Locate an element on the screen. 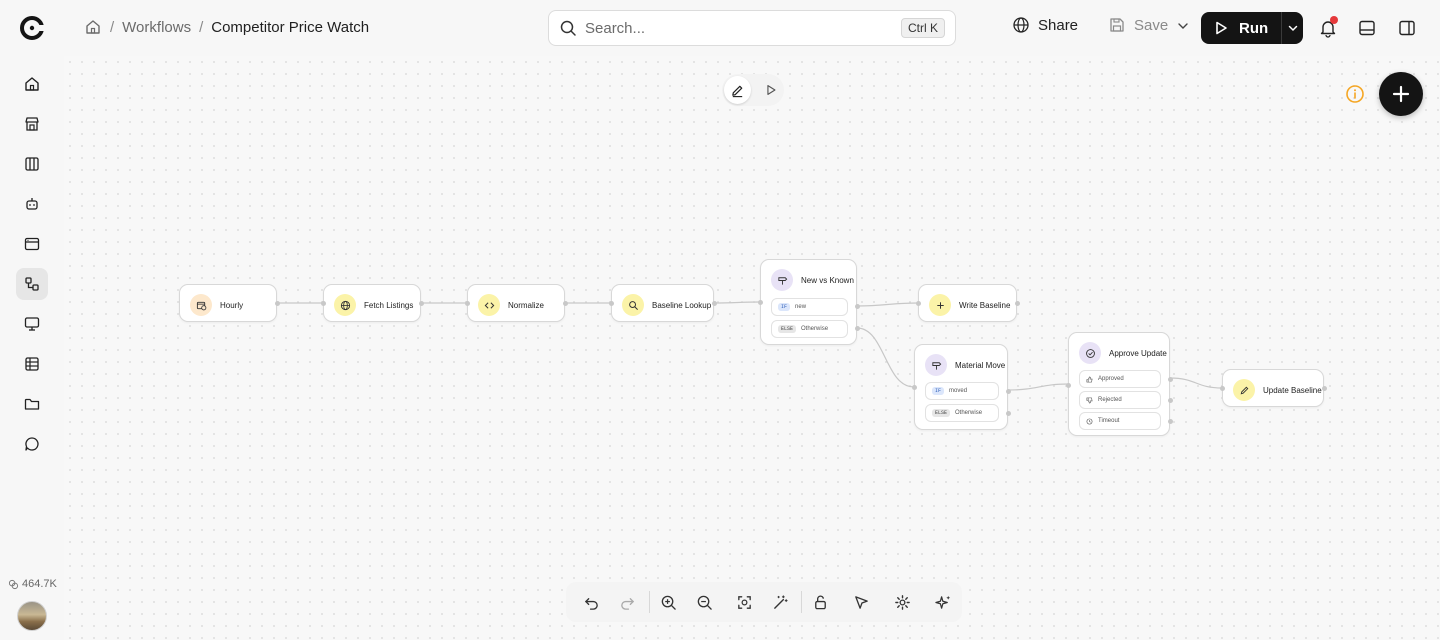 The height and width of the screenshot is (640, 1440). node-new-vs-known: New vs Known IF new ELSE Otherwise is located at coordinates (809, 302).